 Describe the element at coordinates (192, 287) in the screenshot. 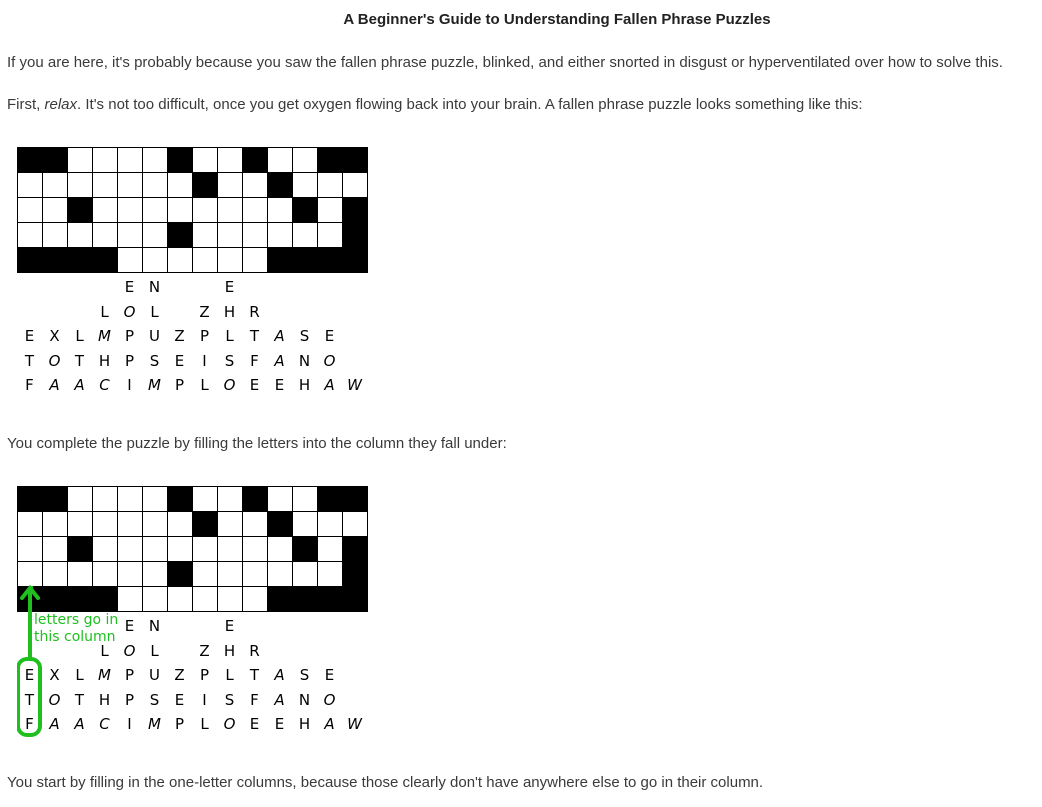

I see `letter-row: ENE` at that location.